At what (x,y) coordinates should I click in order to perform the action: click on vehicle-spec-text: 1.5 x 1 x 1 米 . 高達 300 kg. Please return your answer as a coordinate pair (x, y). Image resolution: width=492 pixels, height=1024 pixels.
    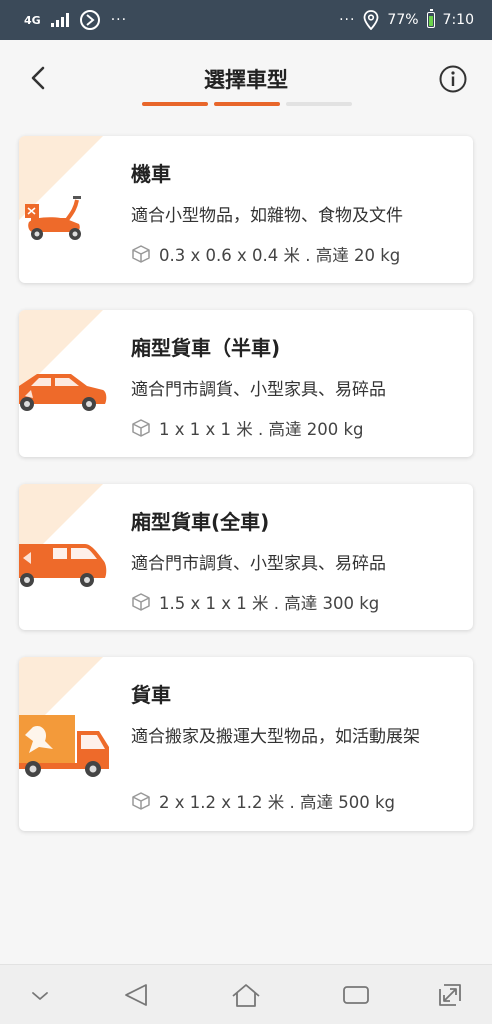
    Looking at the image, I should click on (269, 603).